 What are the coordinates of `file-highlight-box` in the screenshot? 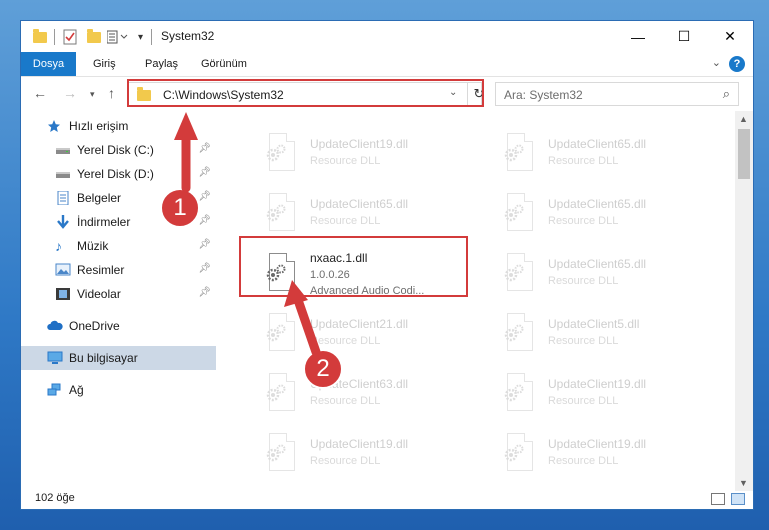 It's located at (353, 266).